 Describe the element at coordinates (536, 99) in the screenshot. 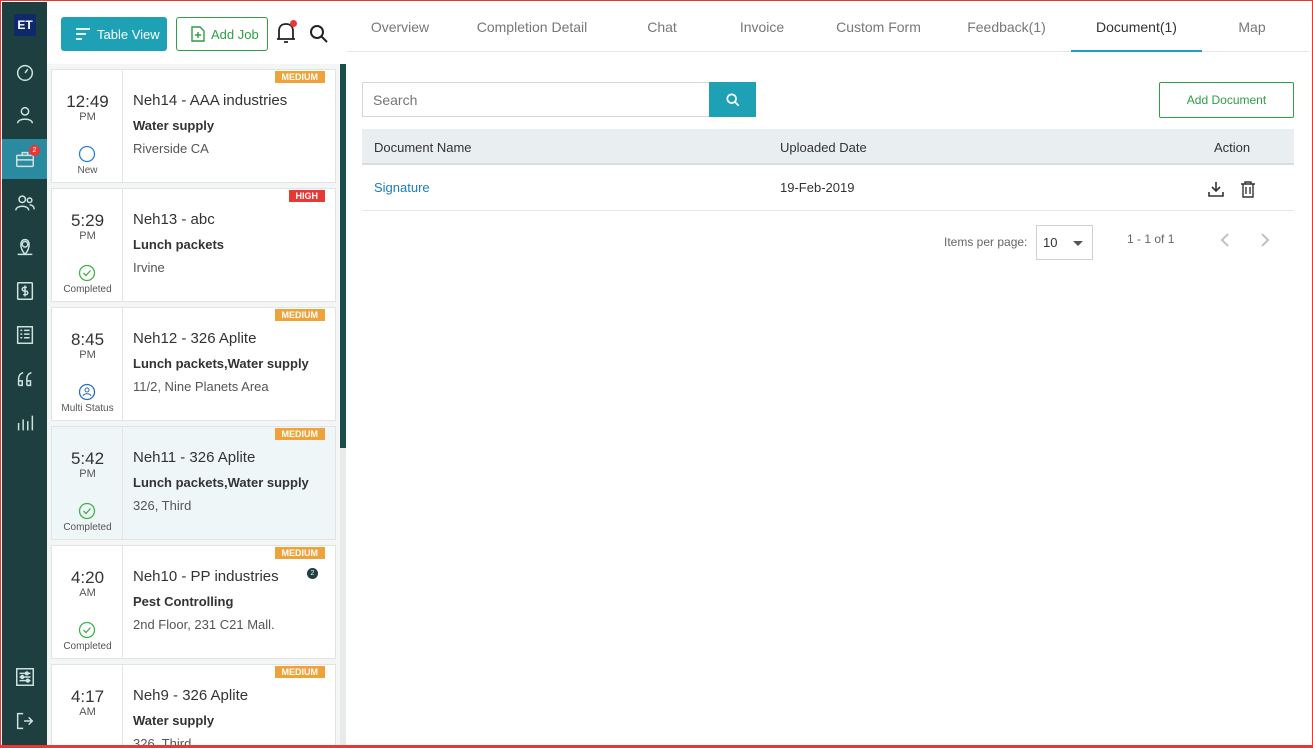

I see `document-search-input` at that location.